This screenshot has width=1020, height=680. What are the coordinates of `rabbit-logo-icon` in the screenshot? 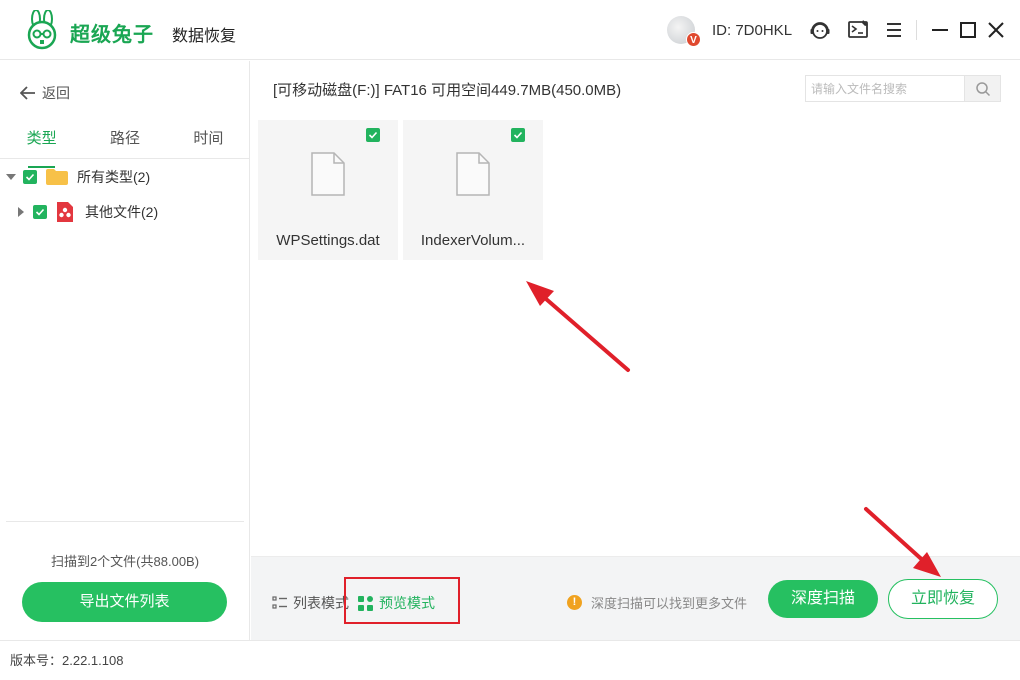 It's located at (42, 30).